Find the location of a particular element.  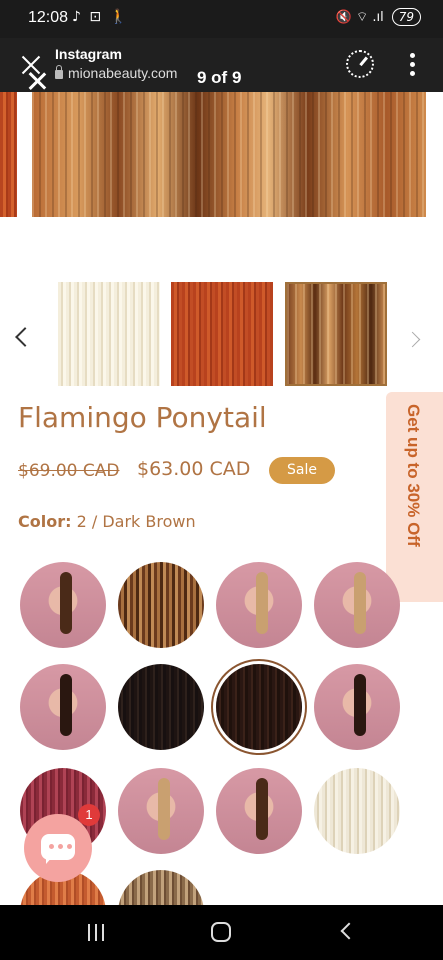

swatch-model-ash-hair is located at coordinates (357, 605).